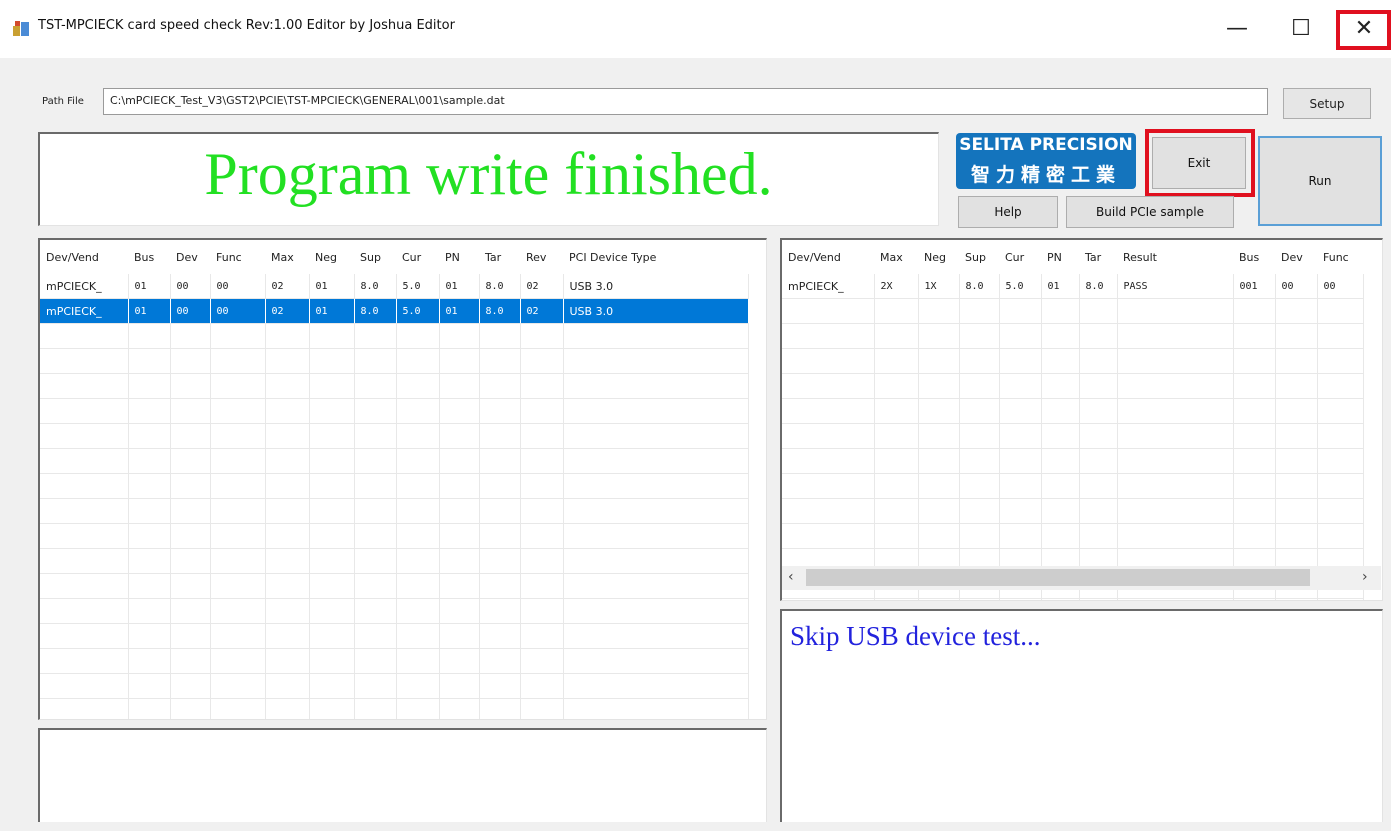 Image resolution: width=1391 pixels, height=831 pixels. What do you see at coordinates (1175, 286) in the screenshot?
I see `result-cell: PASS` at bounding box center [1175, 286].